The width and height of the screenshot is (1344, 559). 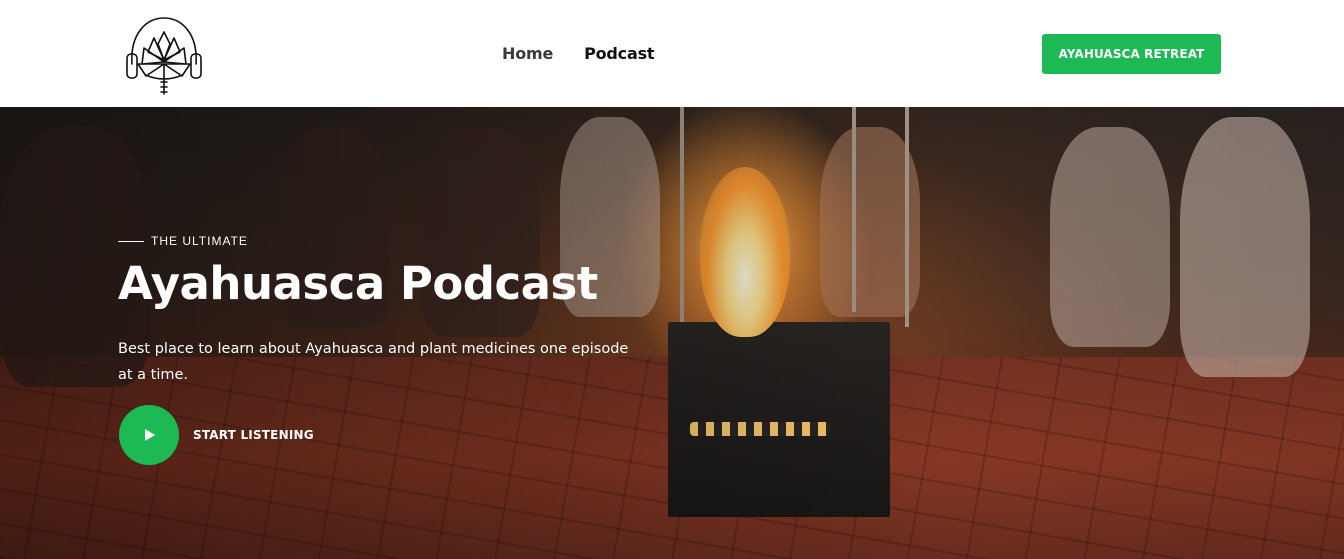 I want to click on start-listening-button: START LISTENING, so click(x=216, y=435).